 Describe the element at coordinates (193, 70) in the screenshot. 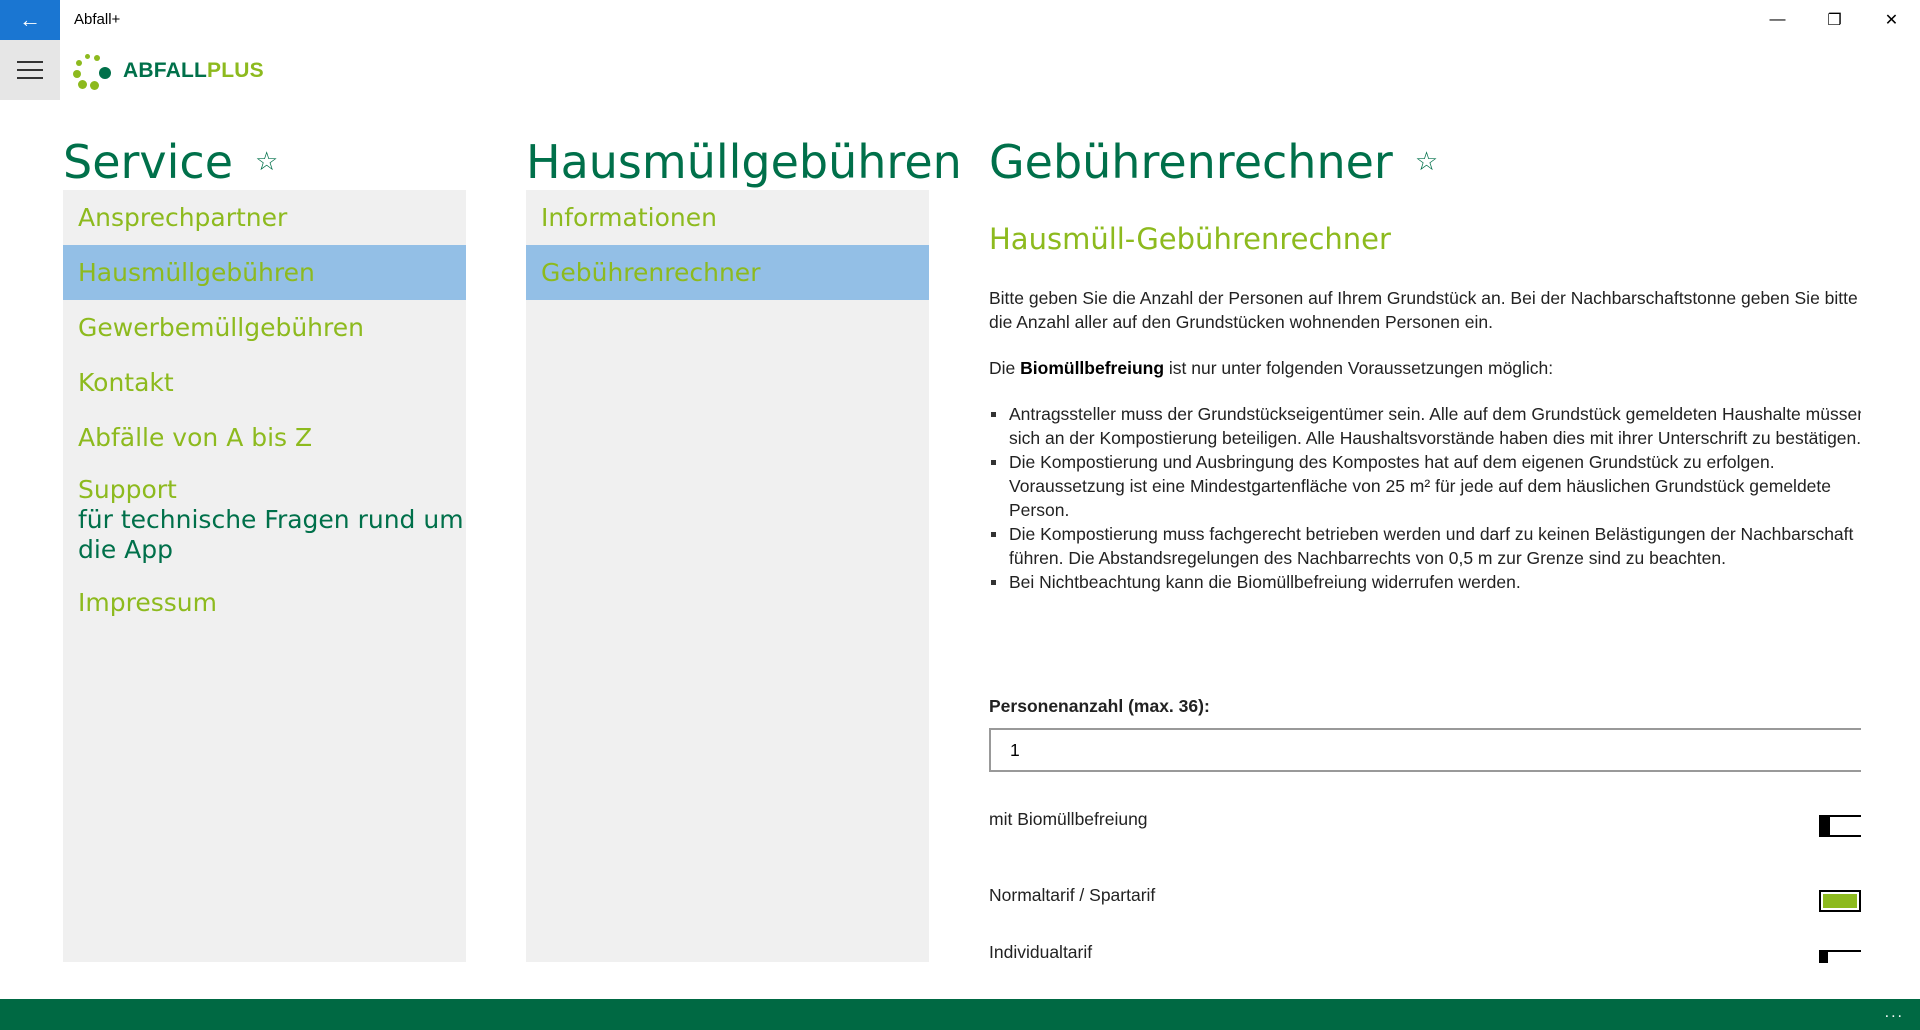

I see `logo-text: ABFALLPLUS` at that location.